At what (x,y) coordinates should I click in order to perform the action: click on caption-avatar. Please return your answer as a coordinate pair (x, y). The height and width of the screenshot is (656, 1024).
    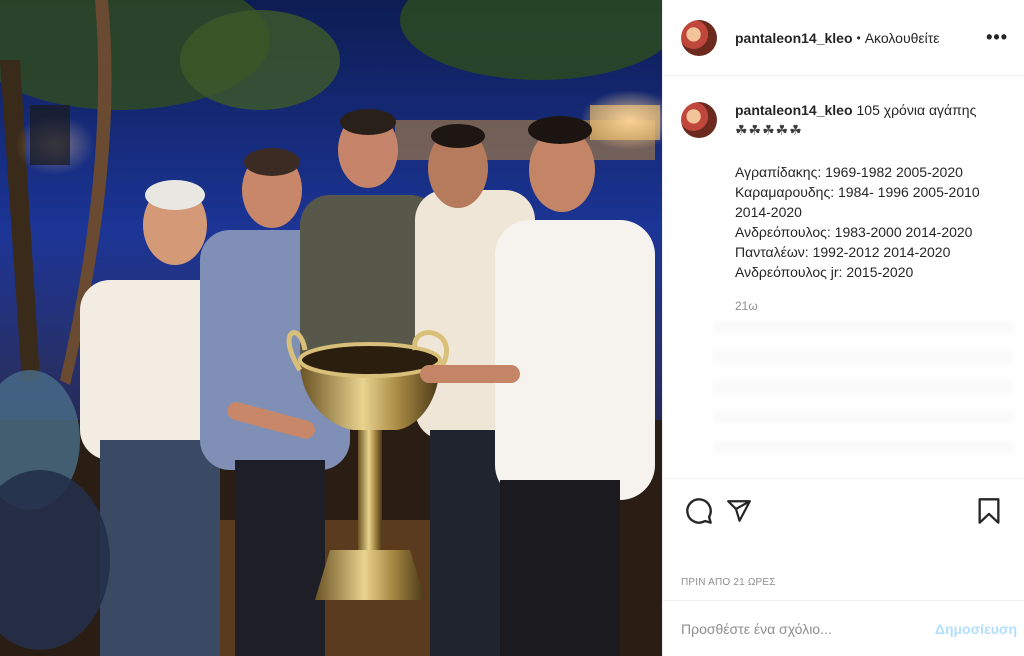
    Looking at the image, I should click on (699, 120).